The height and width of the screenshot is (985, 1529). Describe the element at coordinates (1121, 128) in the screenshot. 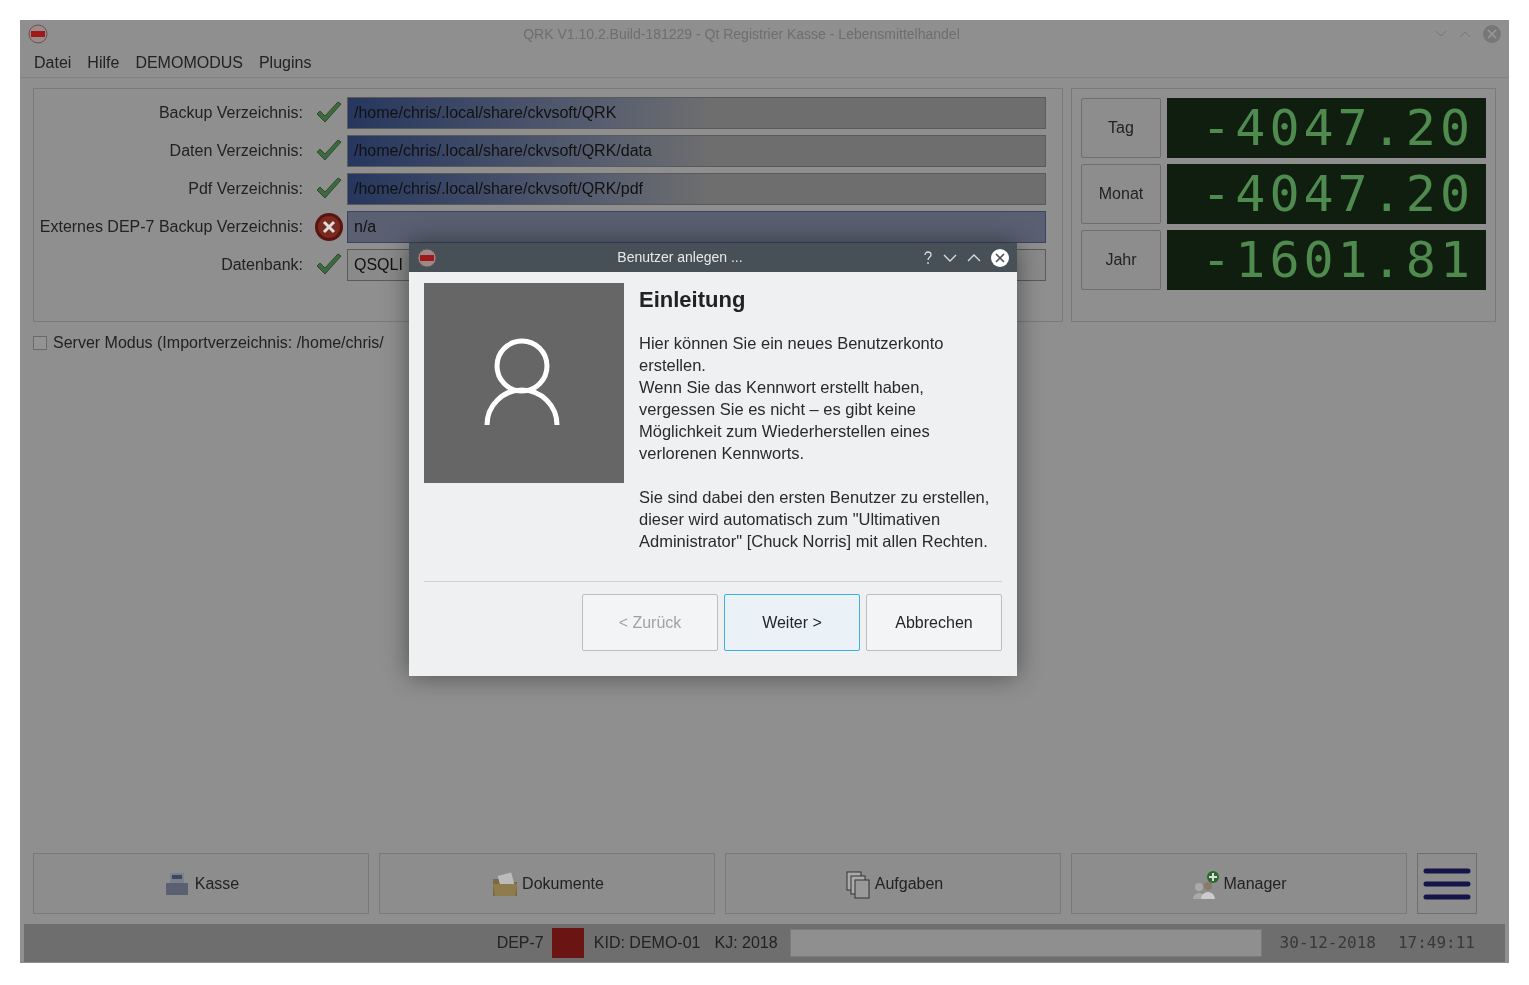

I see `period-button: Tag` at that location.